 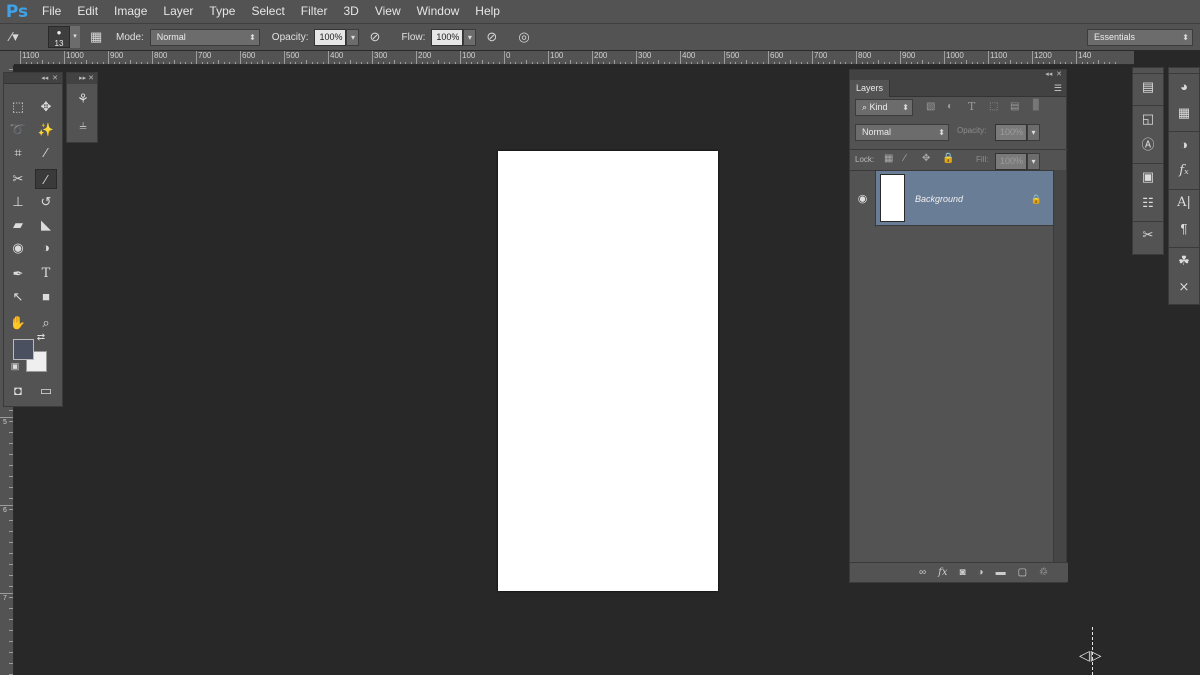 I want to click on adjustment-layer-icon: ◑, so click(x=981, y=572).